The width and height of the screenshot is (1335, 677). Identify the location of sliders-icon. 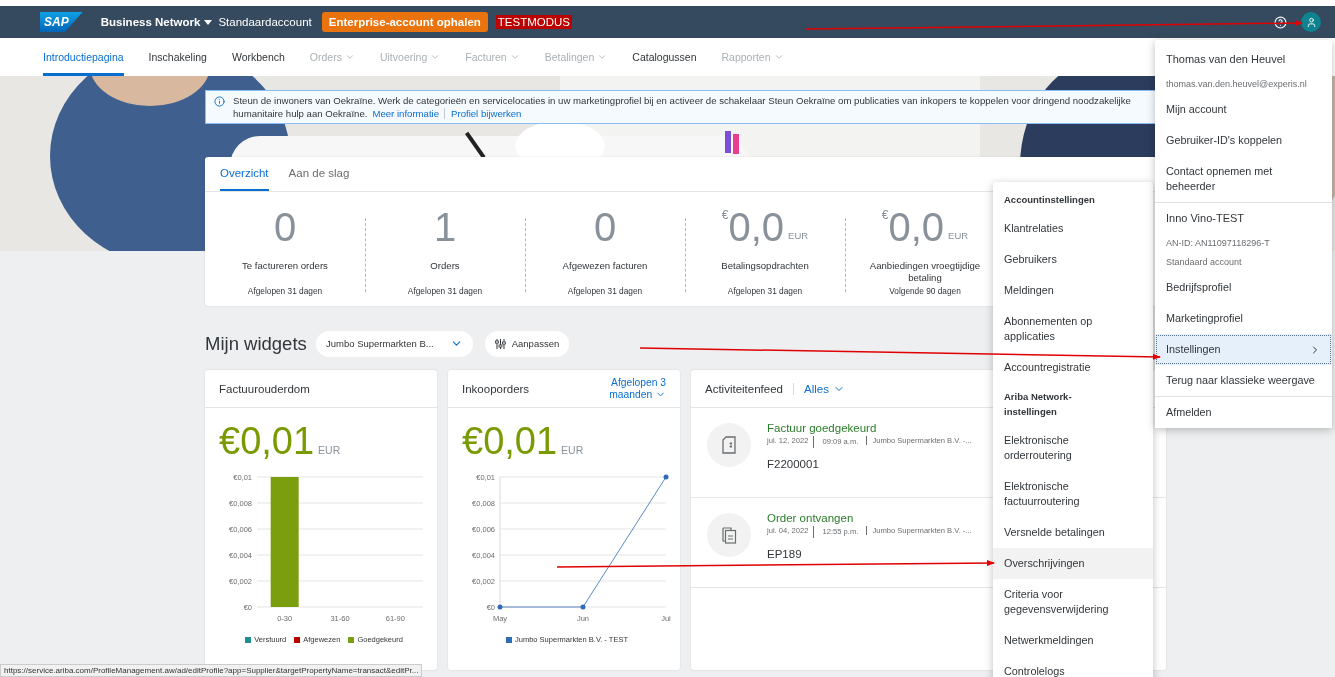
(500, 343).